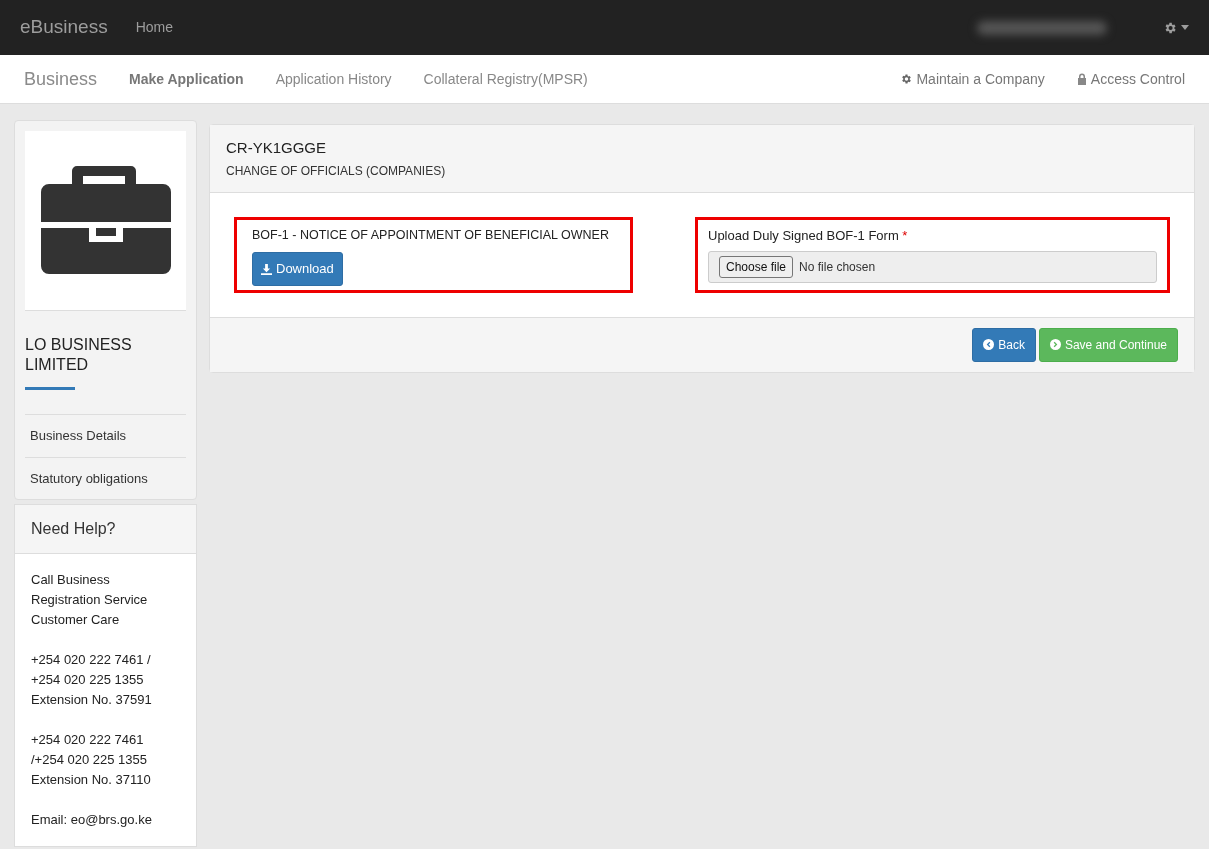 Image resolution: width=1209 pixels, height=849 pixels. Describe the element at coordinates (297, 269) in the screenshot. I see `download-button: Download` at that location.